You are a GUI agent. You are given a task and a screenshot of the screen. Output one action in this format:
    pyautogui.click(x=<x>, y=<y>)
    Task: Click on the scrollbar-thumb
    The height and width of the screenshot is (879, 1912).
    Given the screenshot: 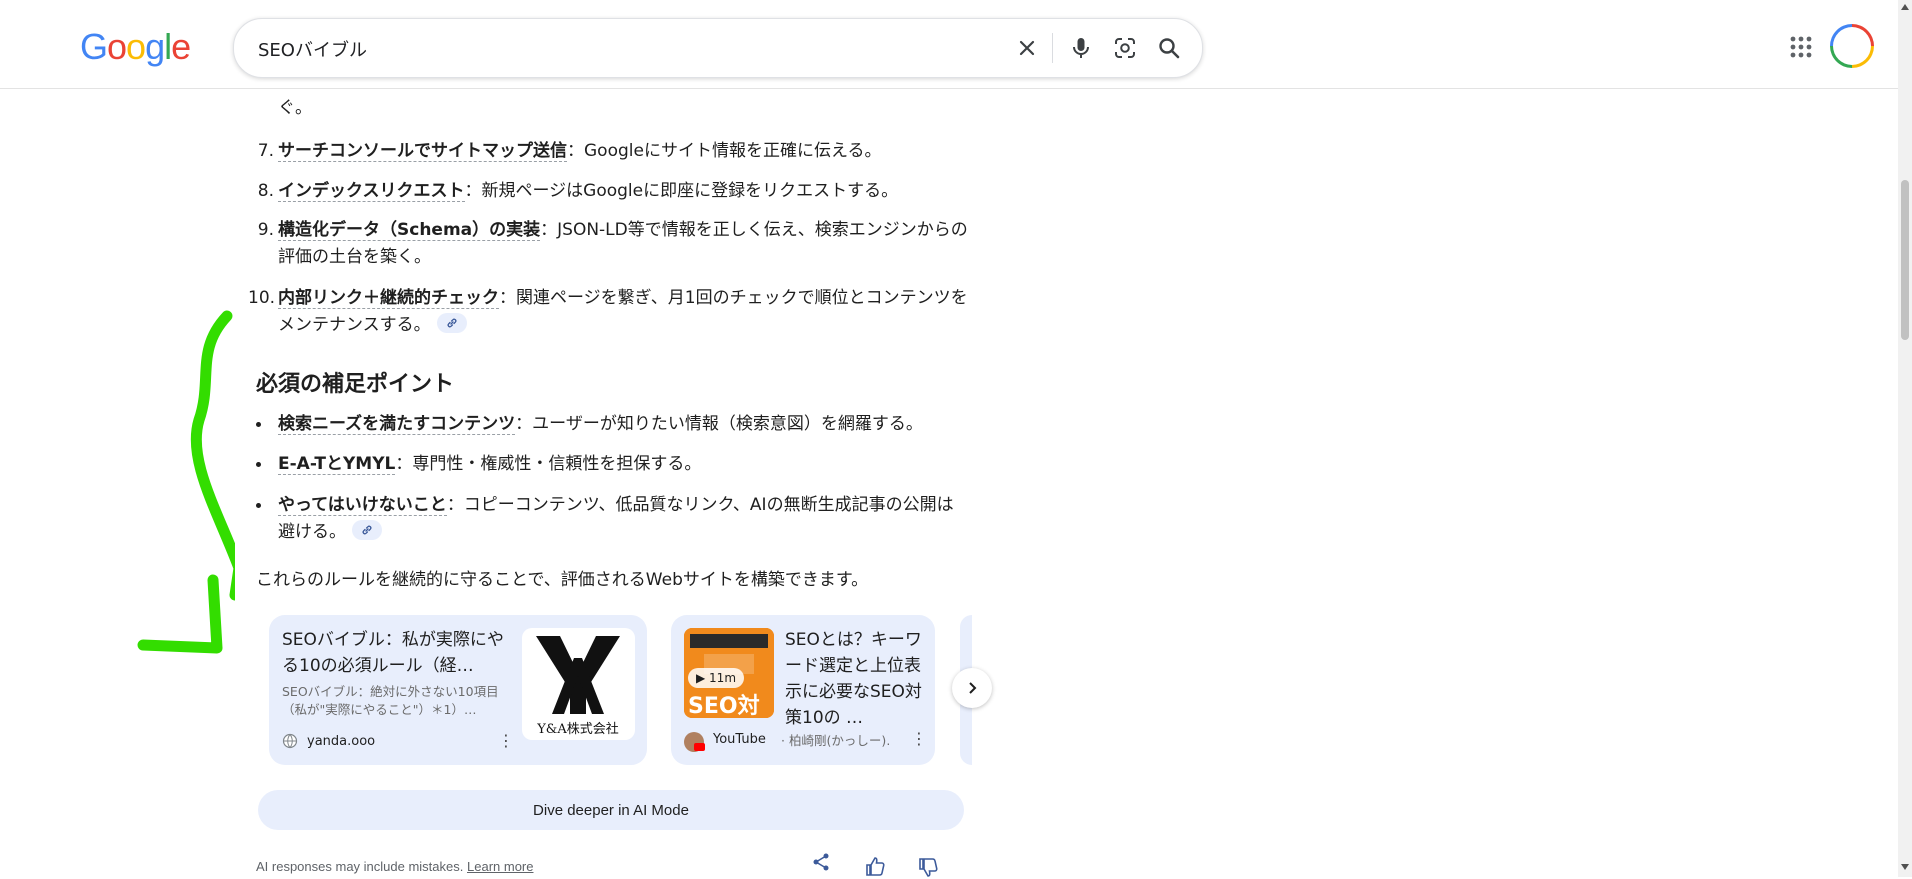 What is the action you would take?
    pyautogui.click(x=1905, y=260)
    